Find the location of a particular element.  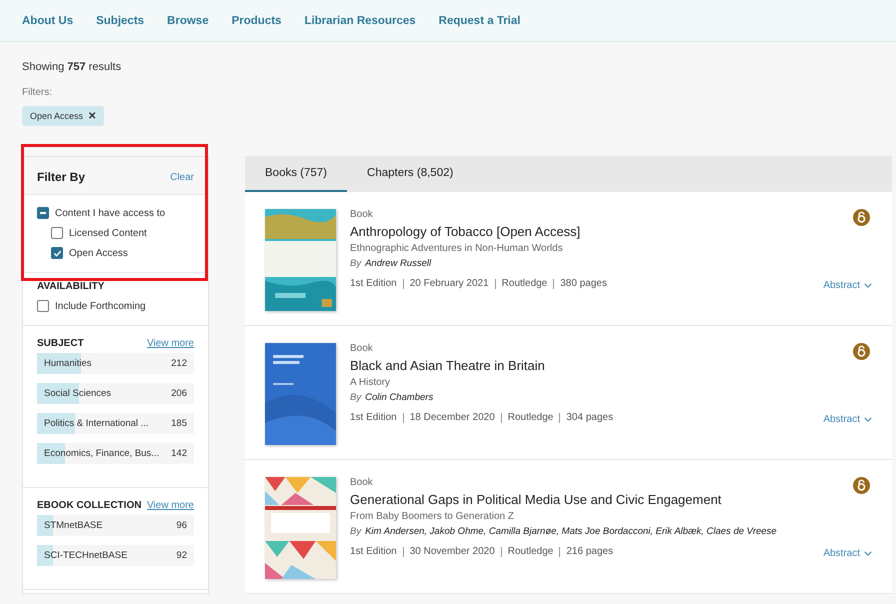

nav-link: Subjects is located at coordinates (120, 20).